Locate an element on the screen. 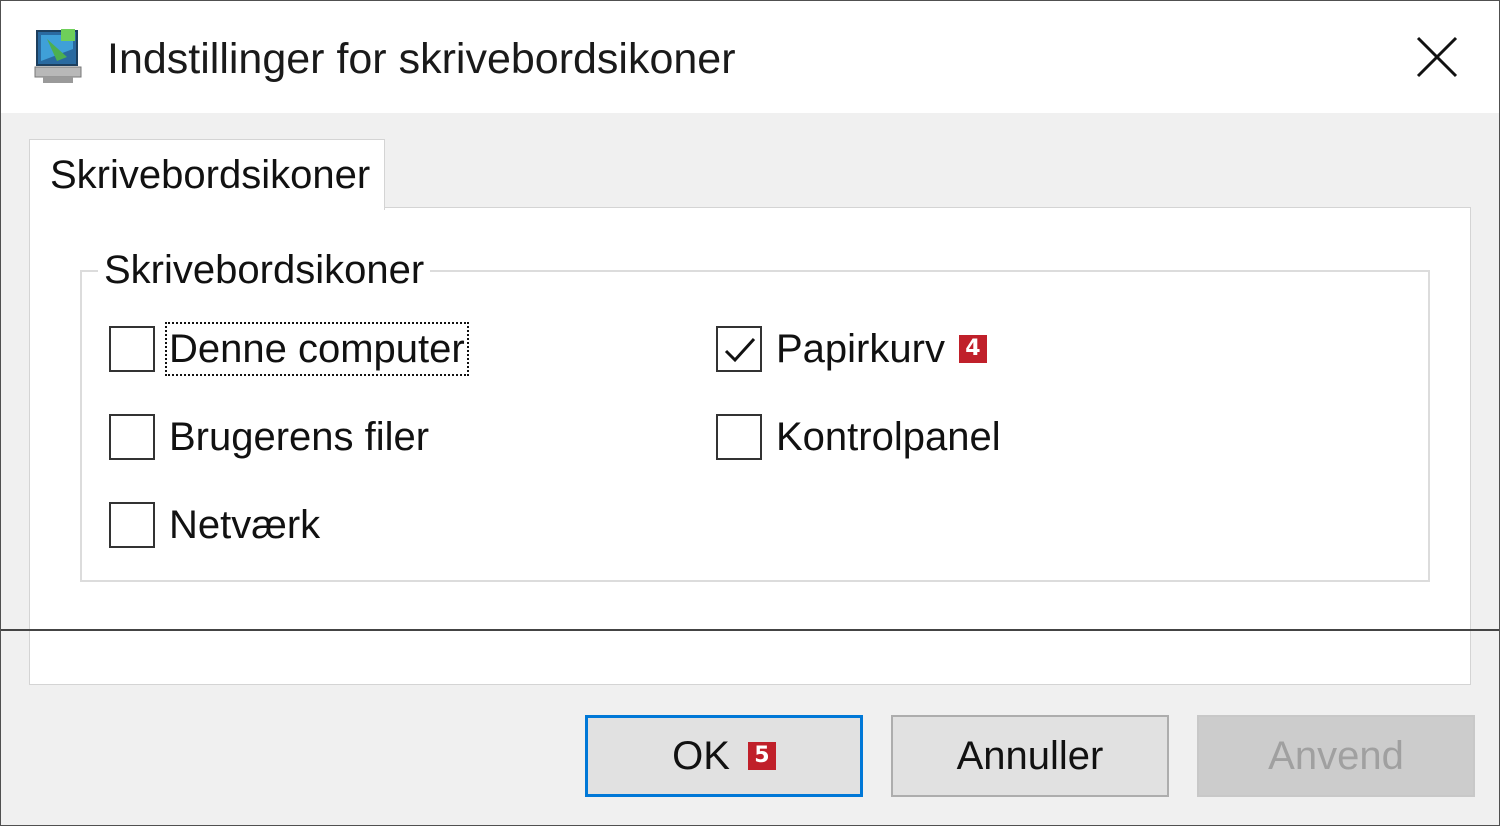 The height and width of the screenshot is (826, 1500). checkbox-netvaerk: Netværk is located at coordinates (215, 525).